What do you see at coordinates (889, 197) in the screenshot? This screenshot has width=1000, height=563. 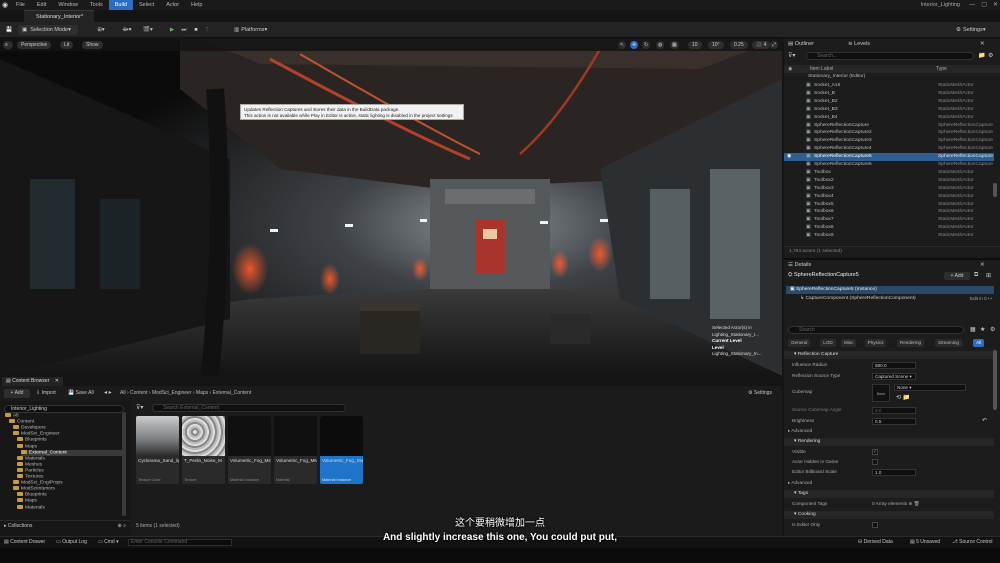 I see `outliner-row: ▣ Toolbox4 StaticMeshActor` at bounding box center [889, 197].